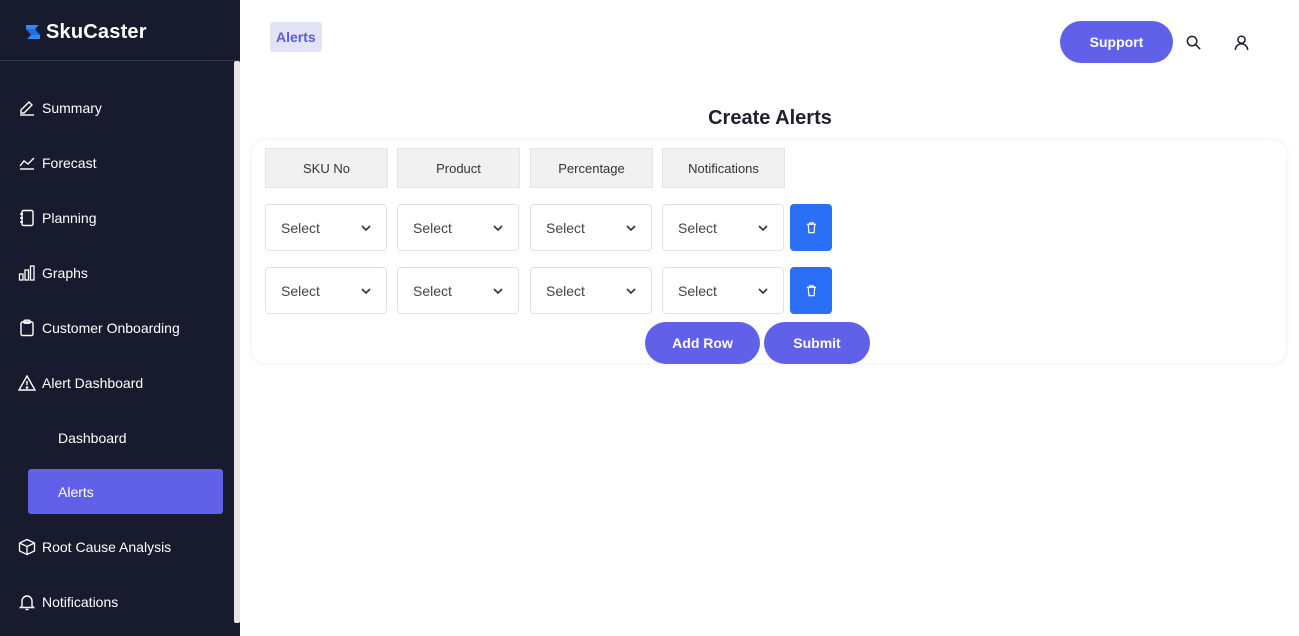 Image resolution: width=1299 pixels, height=636 pixels. I want to click on sidebar-item-graphs: Graphs, so click(53, 273).